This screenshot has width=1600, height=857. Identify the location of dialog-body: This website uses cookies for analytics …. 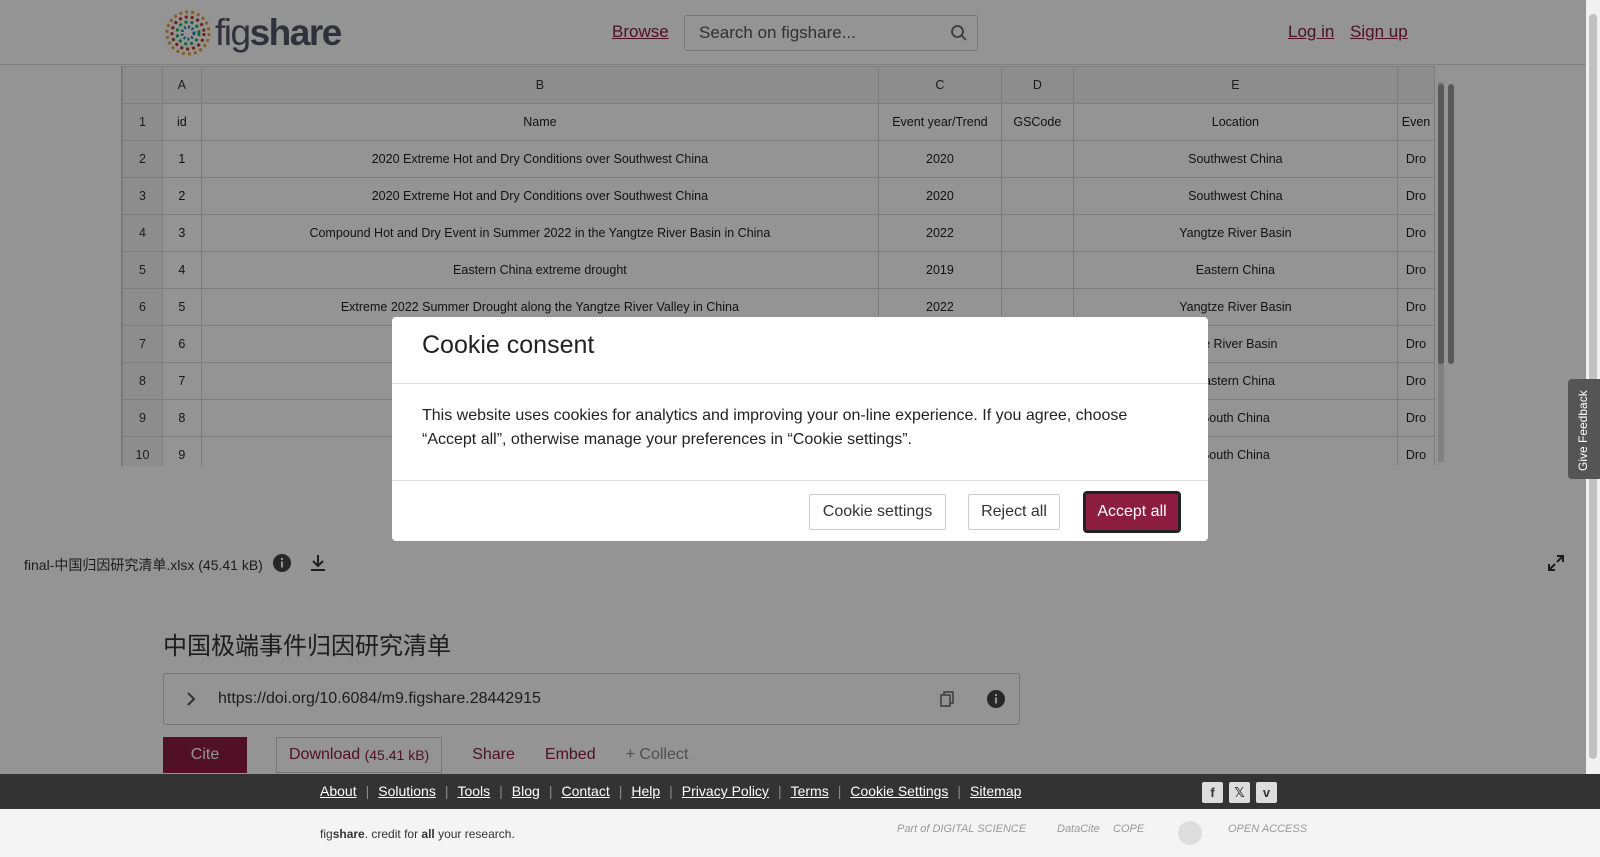
(775, 427).